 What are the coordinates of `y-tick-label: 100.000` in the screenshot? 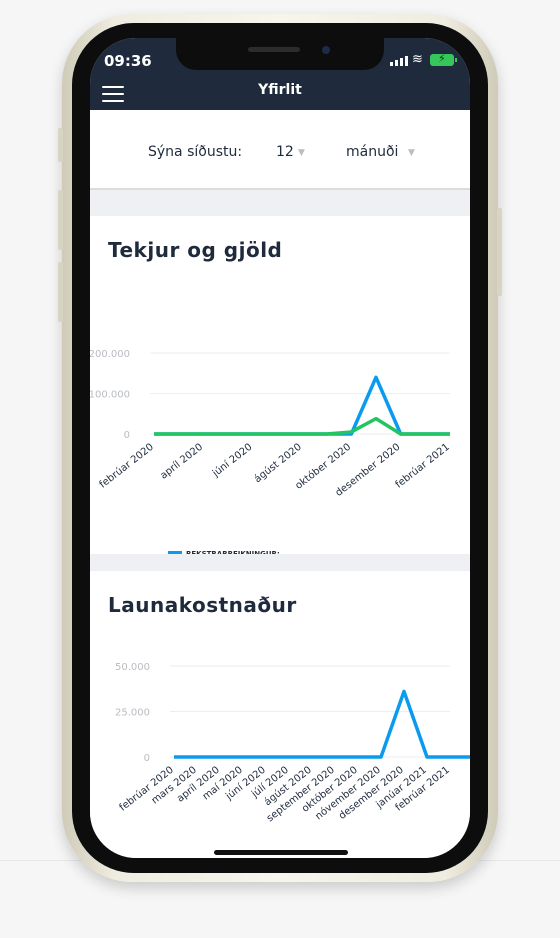 It's located at (110, 395).